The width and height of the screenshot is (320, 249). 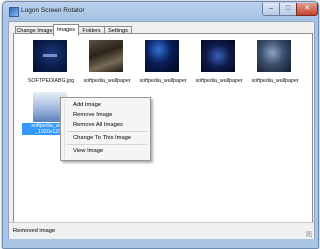 I want to click on image-label: SOFTPEDIABG.jpg, so click(x=51, y=81).